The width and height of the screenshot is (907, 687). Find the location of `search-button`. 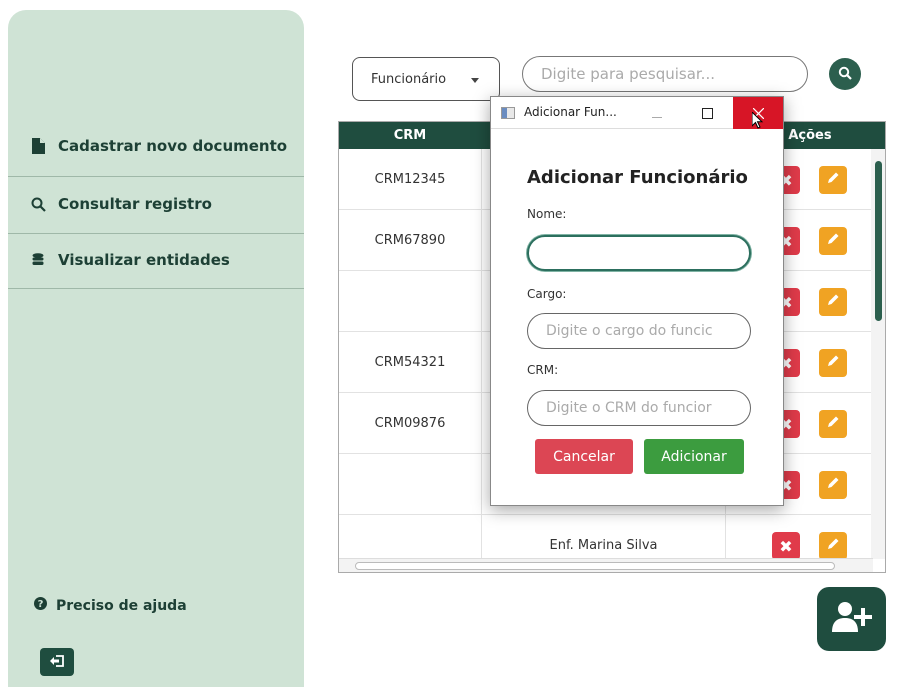

search-button is located at coordinates (845, 74).